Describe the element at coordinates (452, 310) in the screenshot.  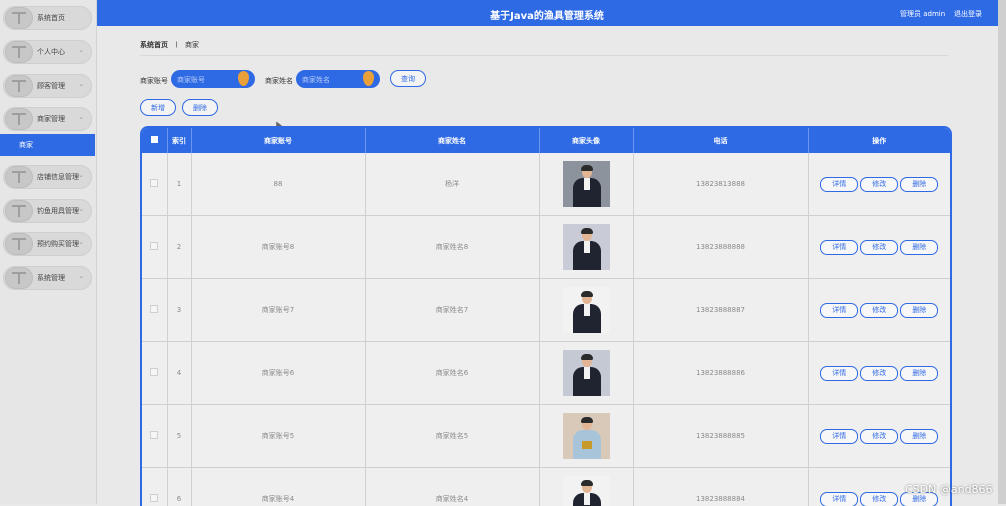
I see `cell-name: 商家姓名7` at that location.